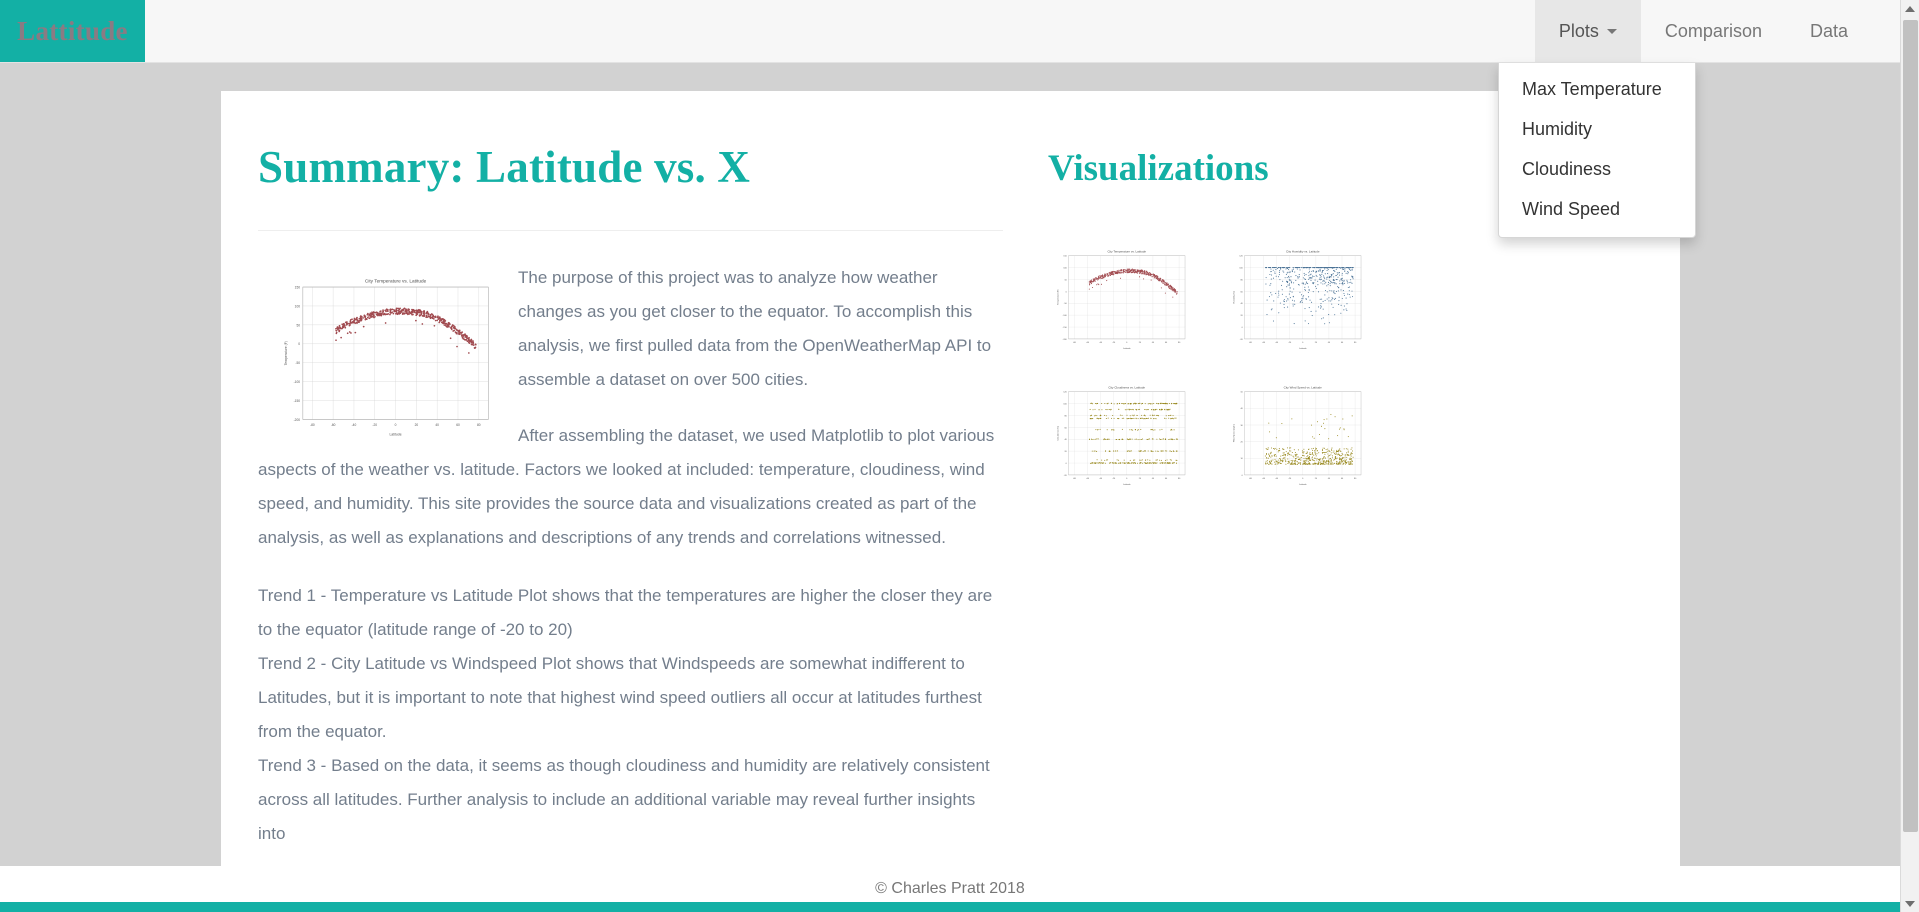 This screenshot has height=912, width=1919. I want to click on svg-text: Wind Speed (mph), so click(1234, 433).